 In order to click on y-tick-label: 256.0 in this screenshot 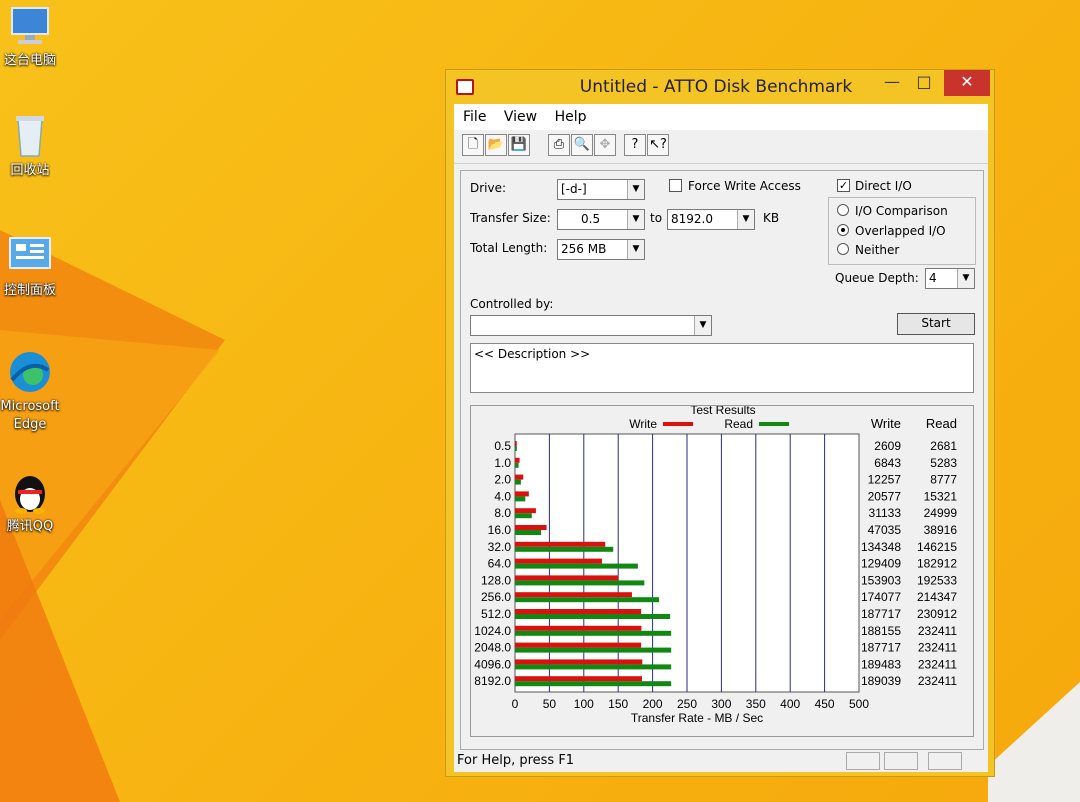, I will do `click(496, 597)`.